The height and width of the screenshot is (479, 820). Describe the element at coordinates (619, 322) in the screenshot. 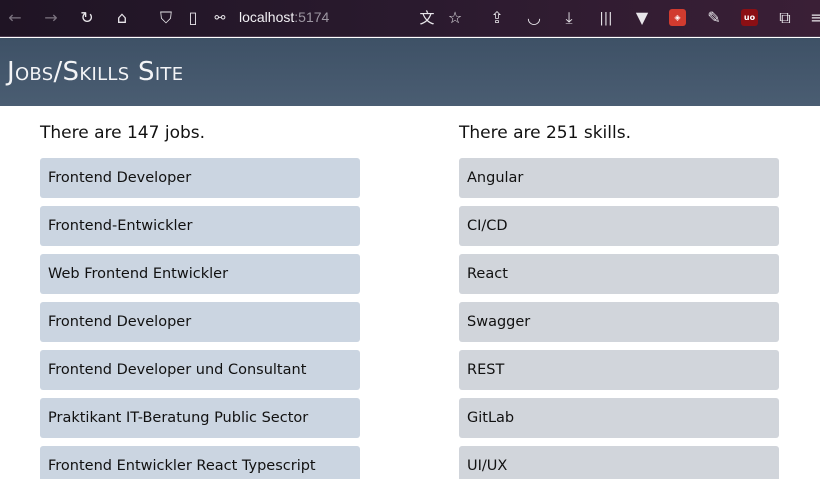

I see `skill-item: Swagger` at that location.